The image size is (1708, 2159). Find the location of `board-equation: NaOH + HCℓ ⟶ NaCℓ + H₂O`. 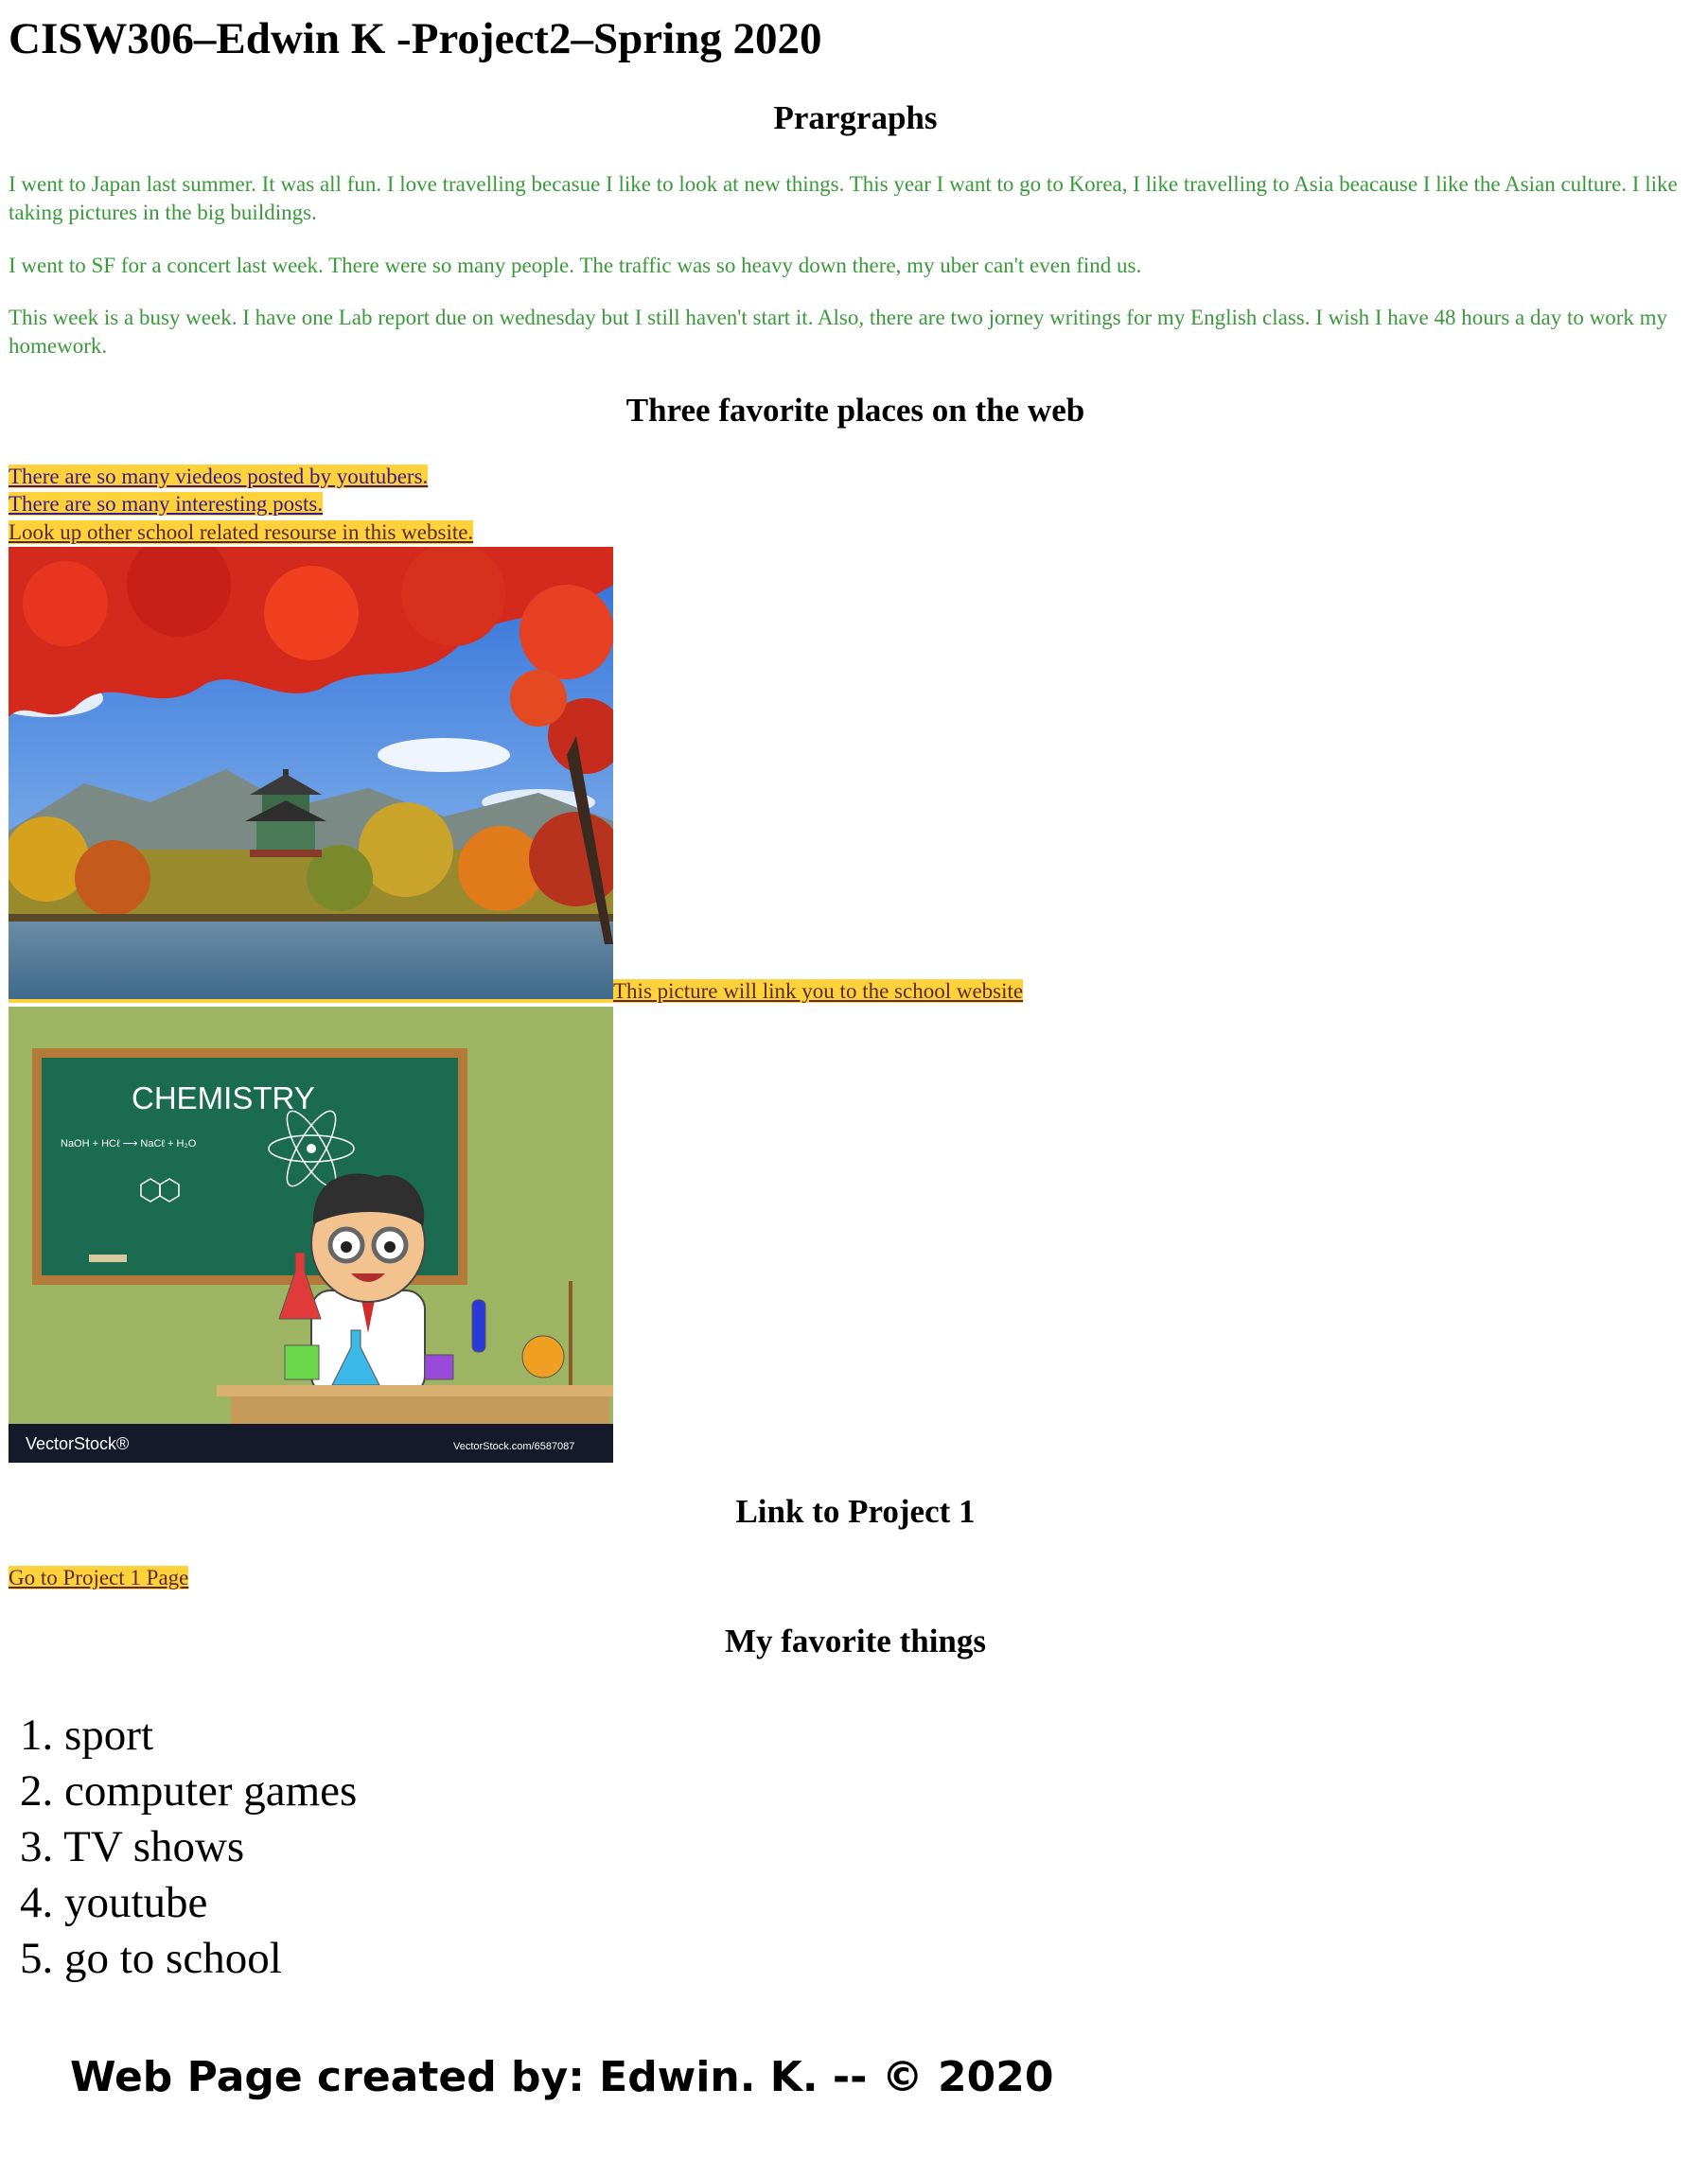

board-equation: NaOH + HCℓ ⟶ NaCℓ + H₂O is located at coordinates (129, 1144).